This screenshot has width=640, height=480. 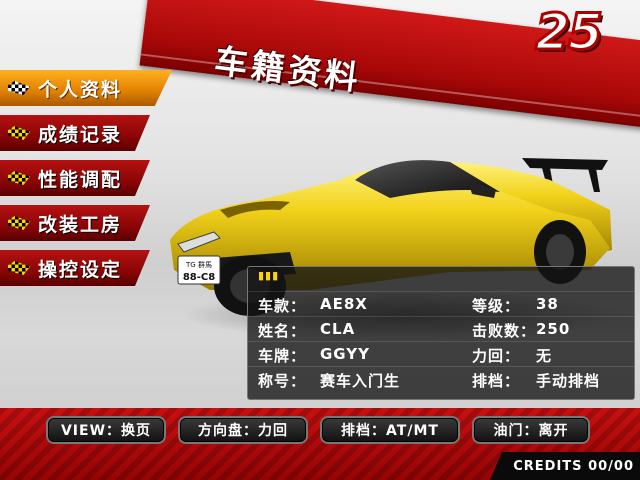 I want to click on field-value: CLA, so click(x=338, y=329).